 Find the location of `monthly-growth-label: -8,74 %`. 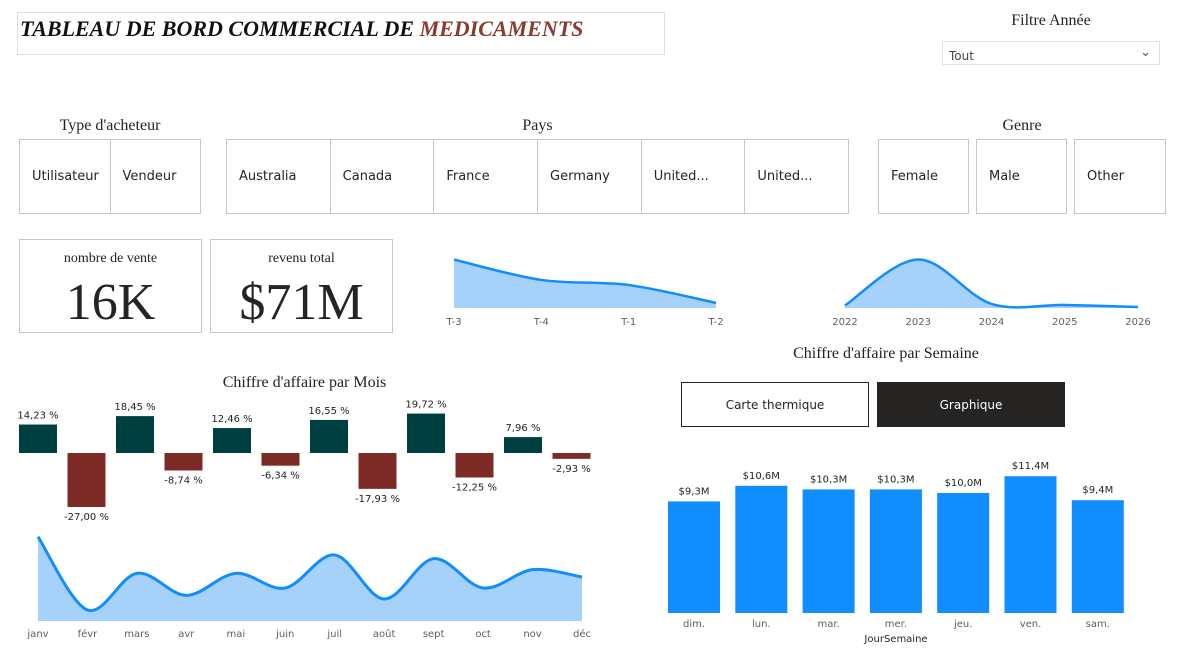

monthly-growth-label: -8,74 % is located at coordinates (183, 480).